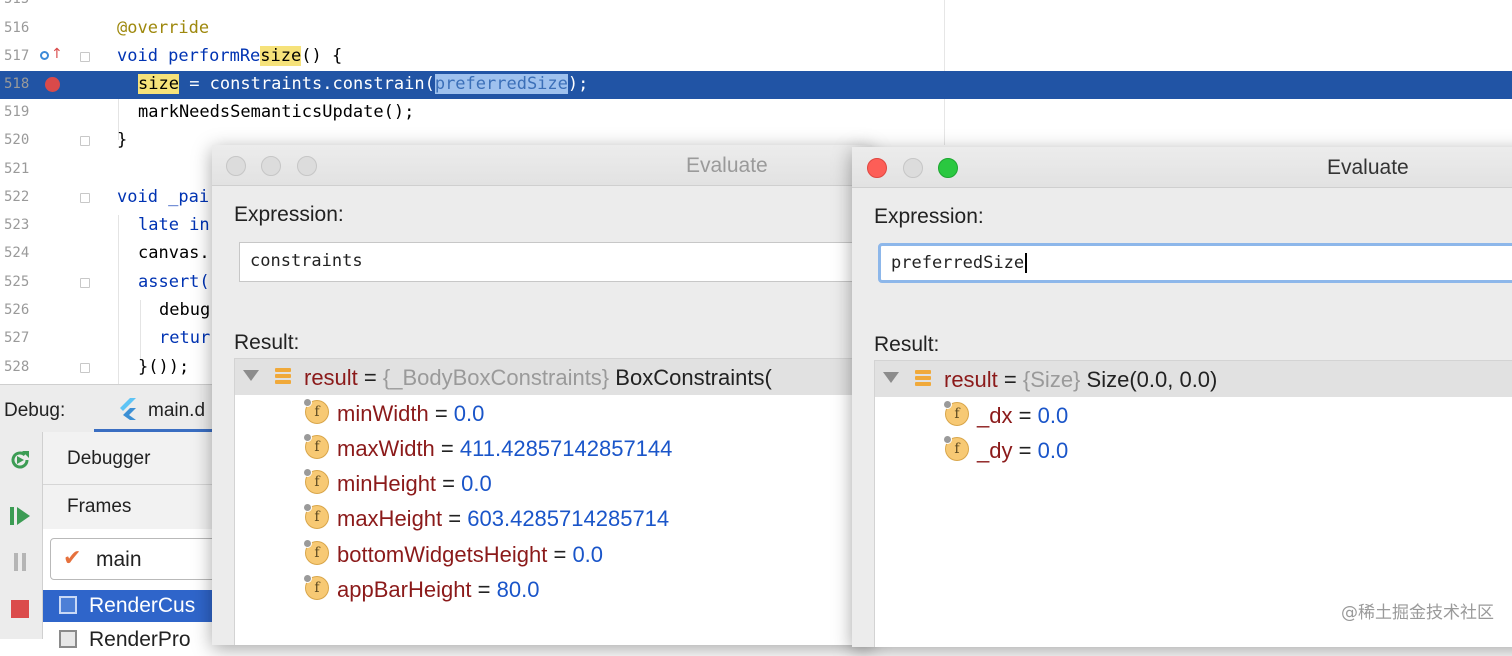 The height and width of the screenshot is (656, 1512). I want to click on resume-icon, so click(20, 516).